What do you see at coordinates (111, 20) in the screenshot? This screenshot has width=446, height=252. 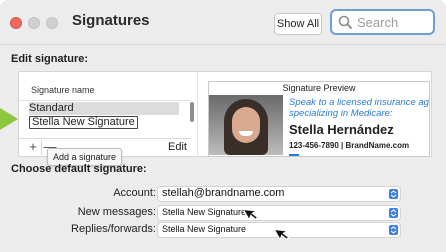 I see `window-title: Signatures` at bounding box center [111, 20].